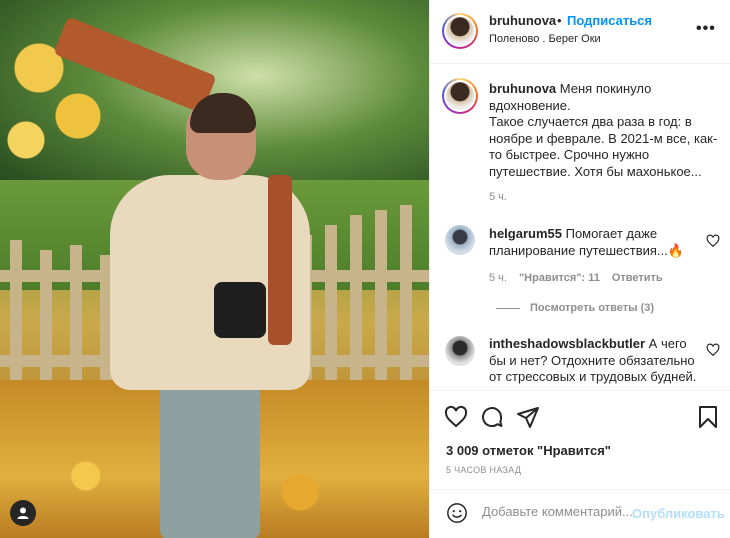 This screenshot has height=538, width=730. I want to click on replies-divider, so click(508, 308).